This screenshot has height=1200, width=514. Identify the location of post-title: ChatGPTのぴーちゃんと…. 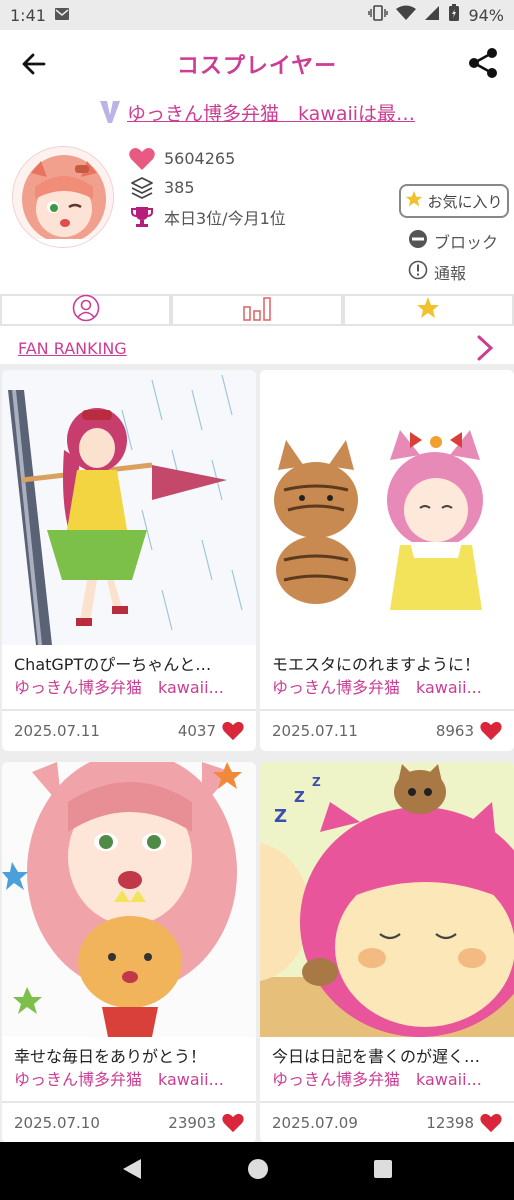
(113, 664).